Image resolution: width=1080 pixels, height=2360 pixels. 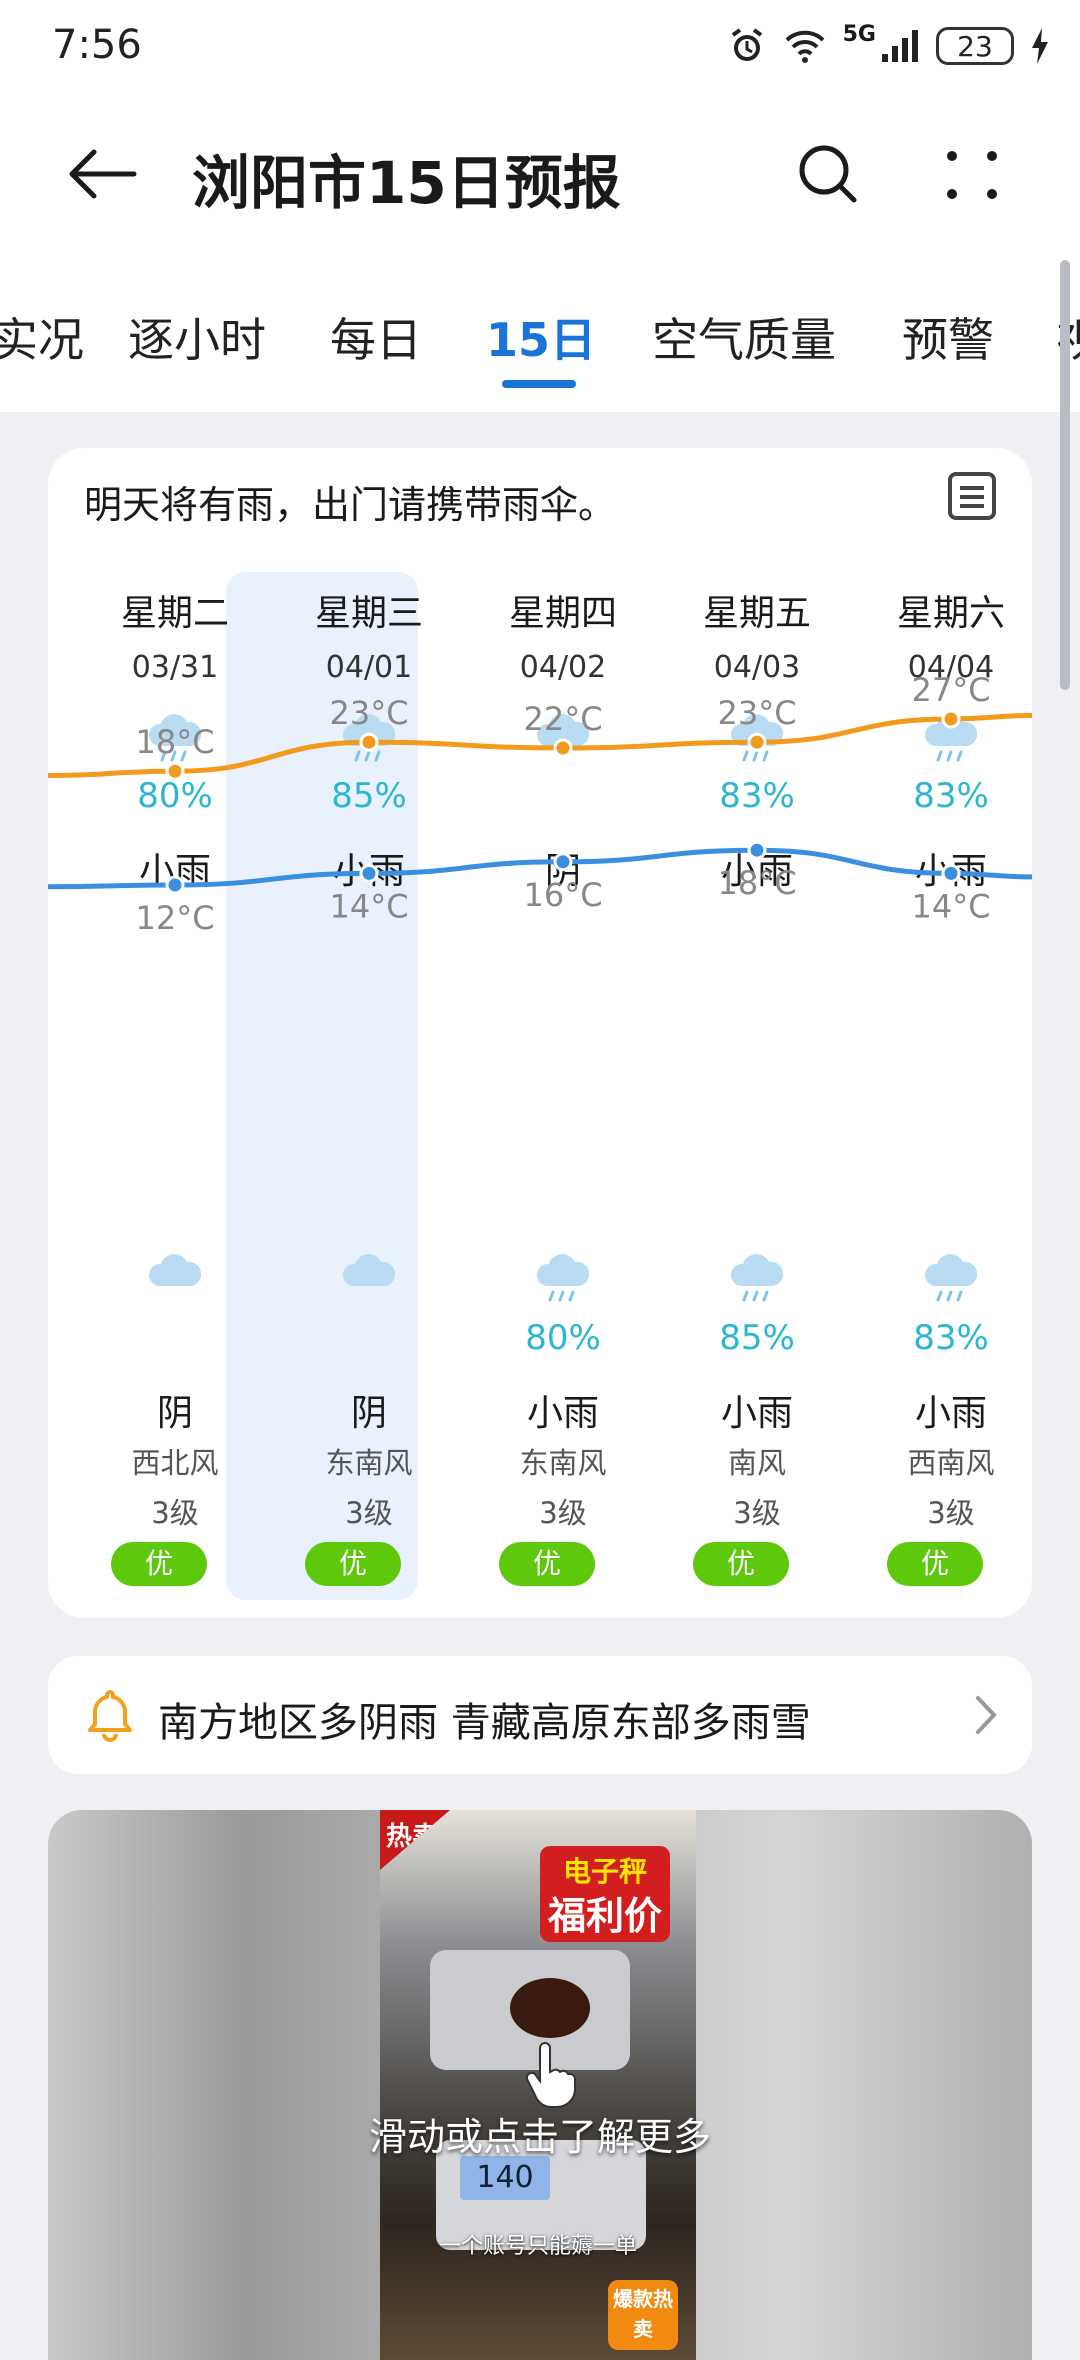 What do you see at coordinates (484, 1723) in the screenshot?
I see `news-headline: 南方地区多阴雨 青藏高原东部多雨雪` at bounding box center [484, 1723].